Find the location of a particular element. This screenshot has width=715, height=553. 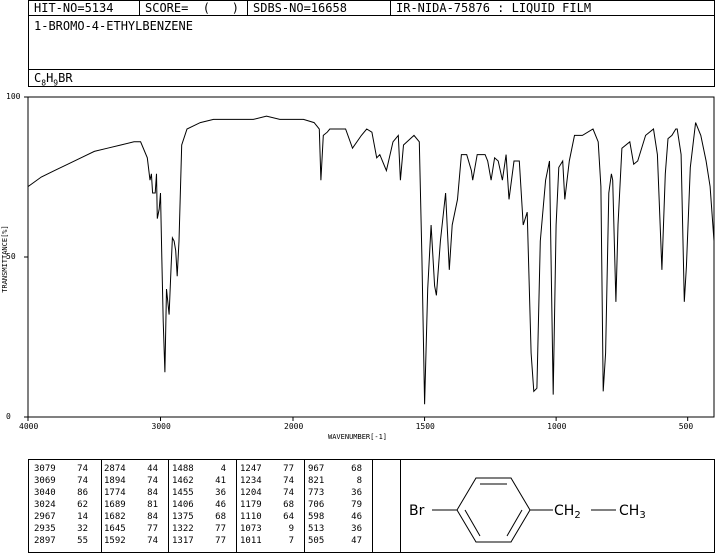

peak-wavenumber: 1110 is located at coordinates (251, 517).